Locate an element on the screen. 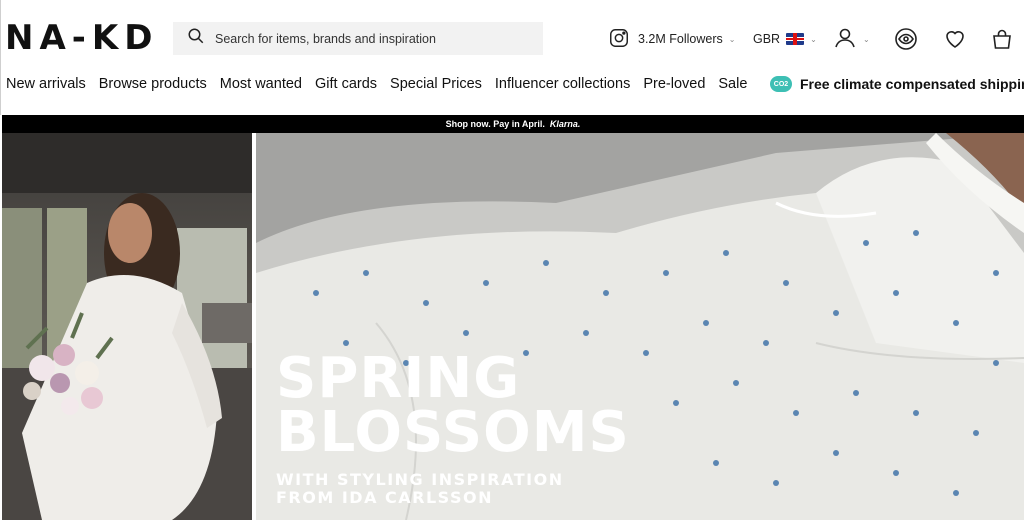 The image size is (1024, 520). country-code: GBR is located at coordinates (767, 39).